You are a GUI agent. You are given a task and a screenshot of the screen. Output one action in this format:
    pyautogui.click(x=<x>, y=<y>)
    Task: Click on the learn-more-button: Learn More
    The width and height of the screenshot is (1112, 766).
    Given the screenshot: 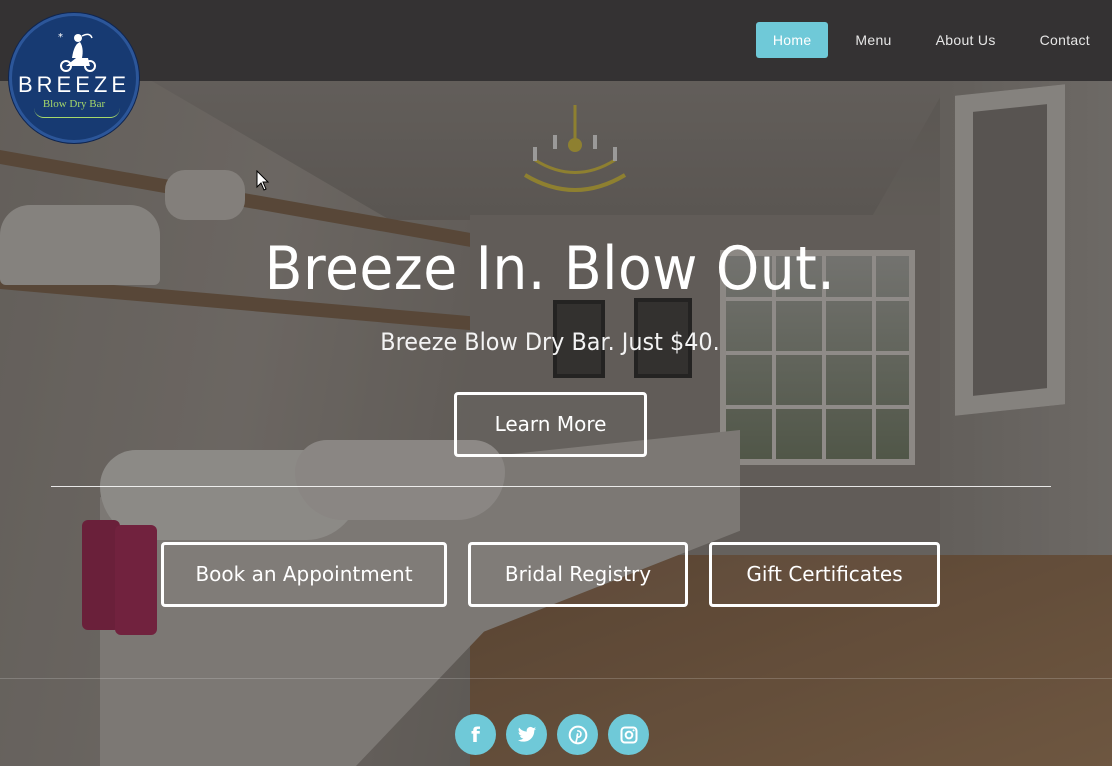 What is the action you would take?
    pyautogui.click(x=550, y=424)
    